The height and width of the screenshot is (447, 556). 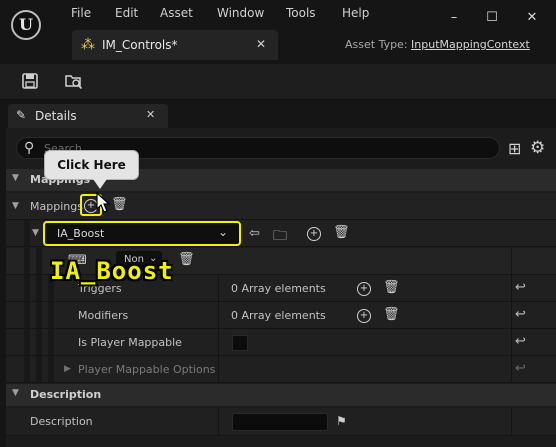 What do you see at coordinates (520, 368) in the screenshot?
I see `reset-options-icon: ↩` at bounding box center [520, 368].